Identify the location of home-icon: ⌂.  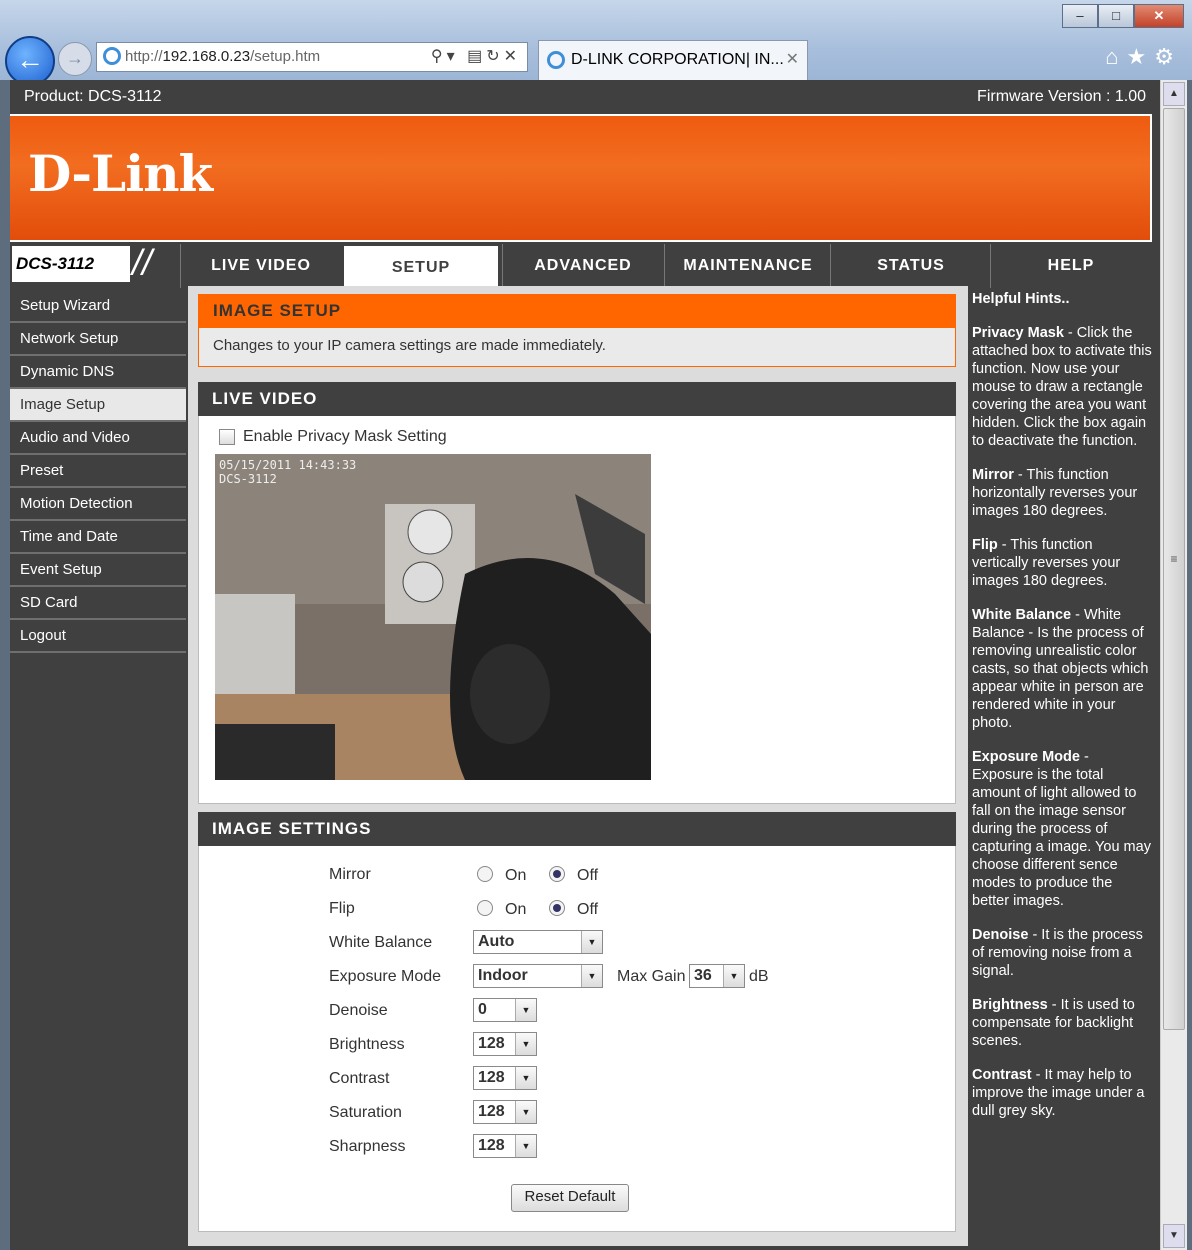
(1115, 56).